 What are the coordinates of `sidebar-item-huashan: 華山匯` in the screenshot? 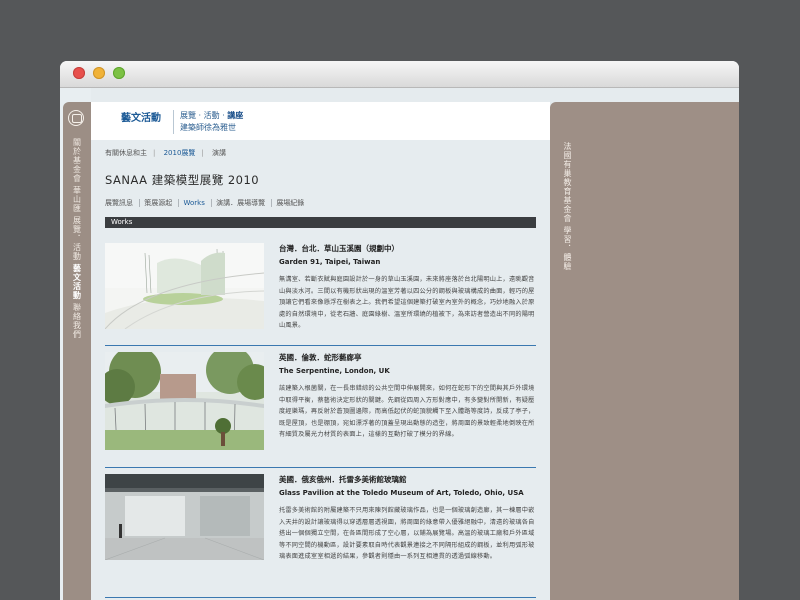 It's located at (77, 199).